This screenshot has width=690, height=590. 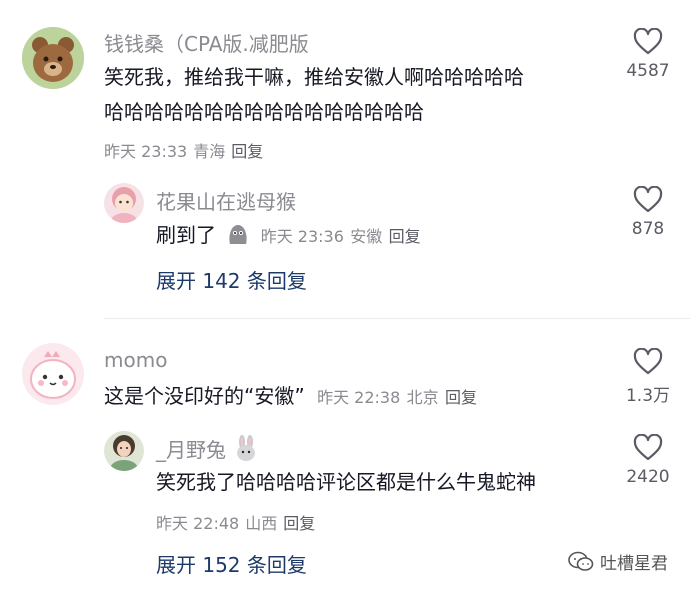 I want to click on rabbit-emoji-icon, so click(x=246, y=448).